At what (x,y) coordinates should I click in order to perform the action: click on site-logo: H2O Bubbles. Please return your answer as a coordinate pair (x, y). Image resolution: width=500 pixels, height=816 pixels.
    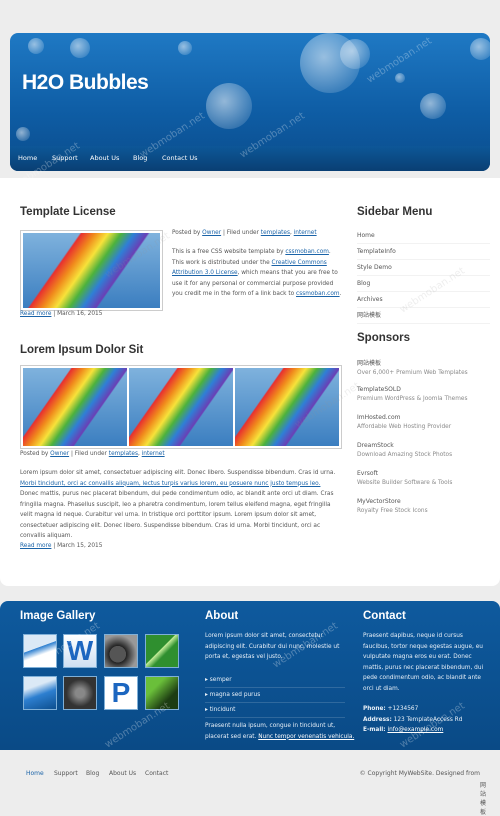
    Looking at the image, I should click on (85, 83).